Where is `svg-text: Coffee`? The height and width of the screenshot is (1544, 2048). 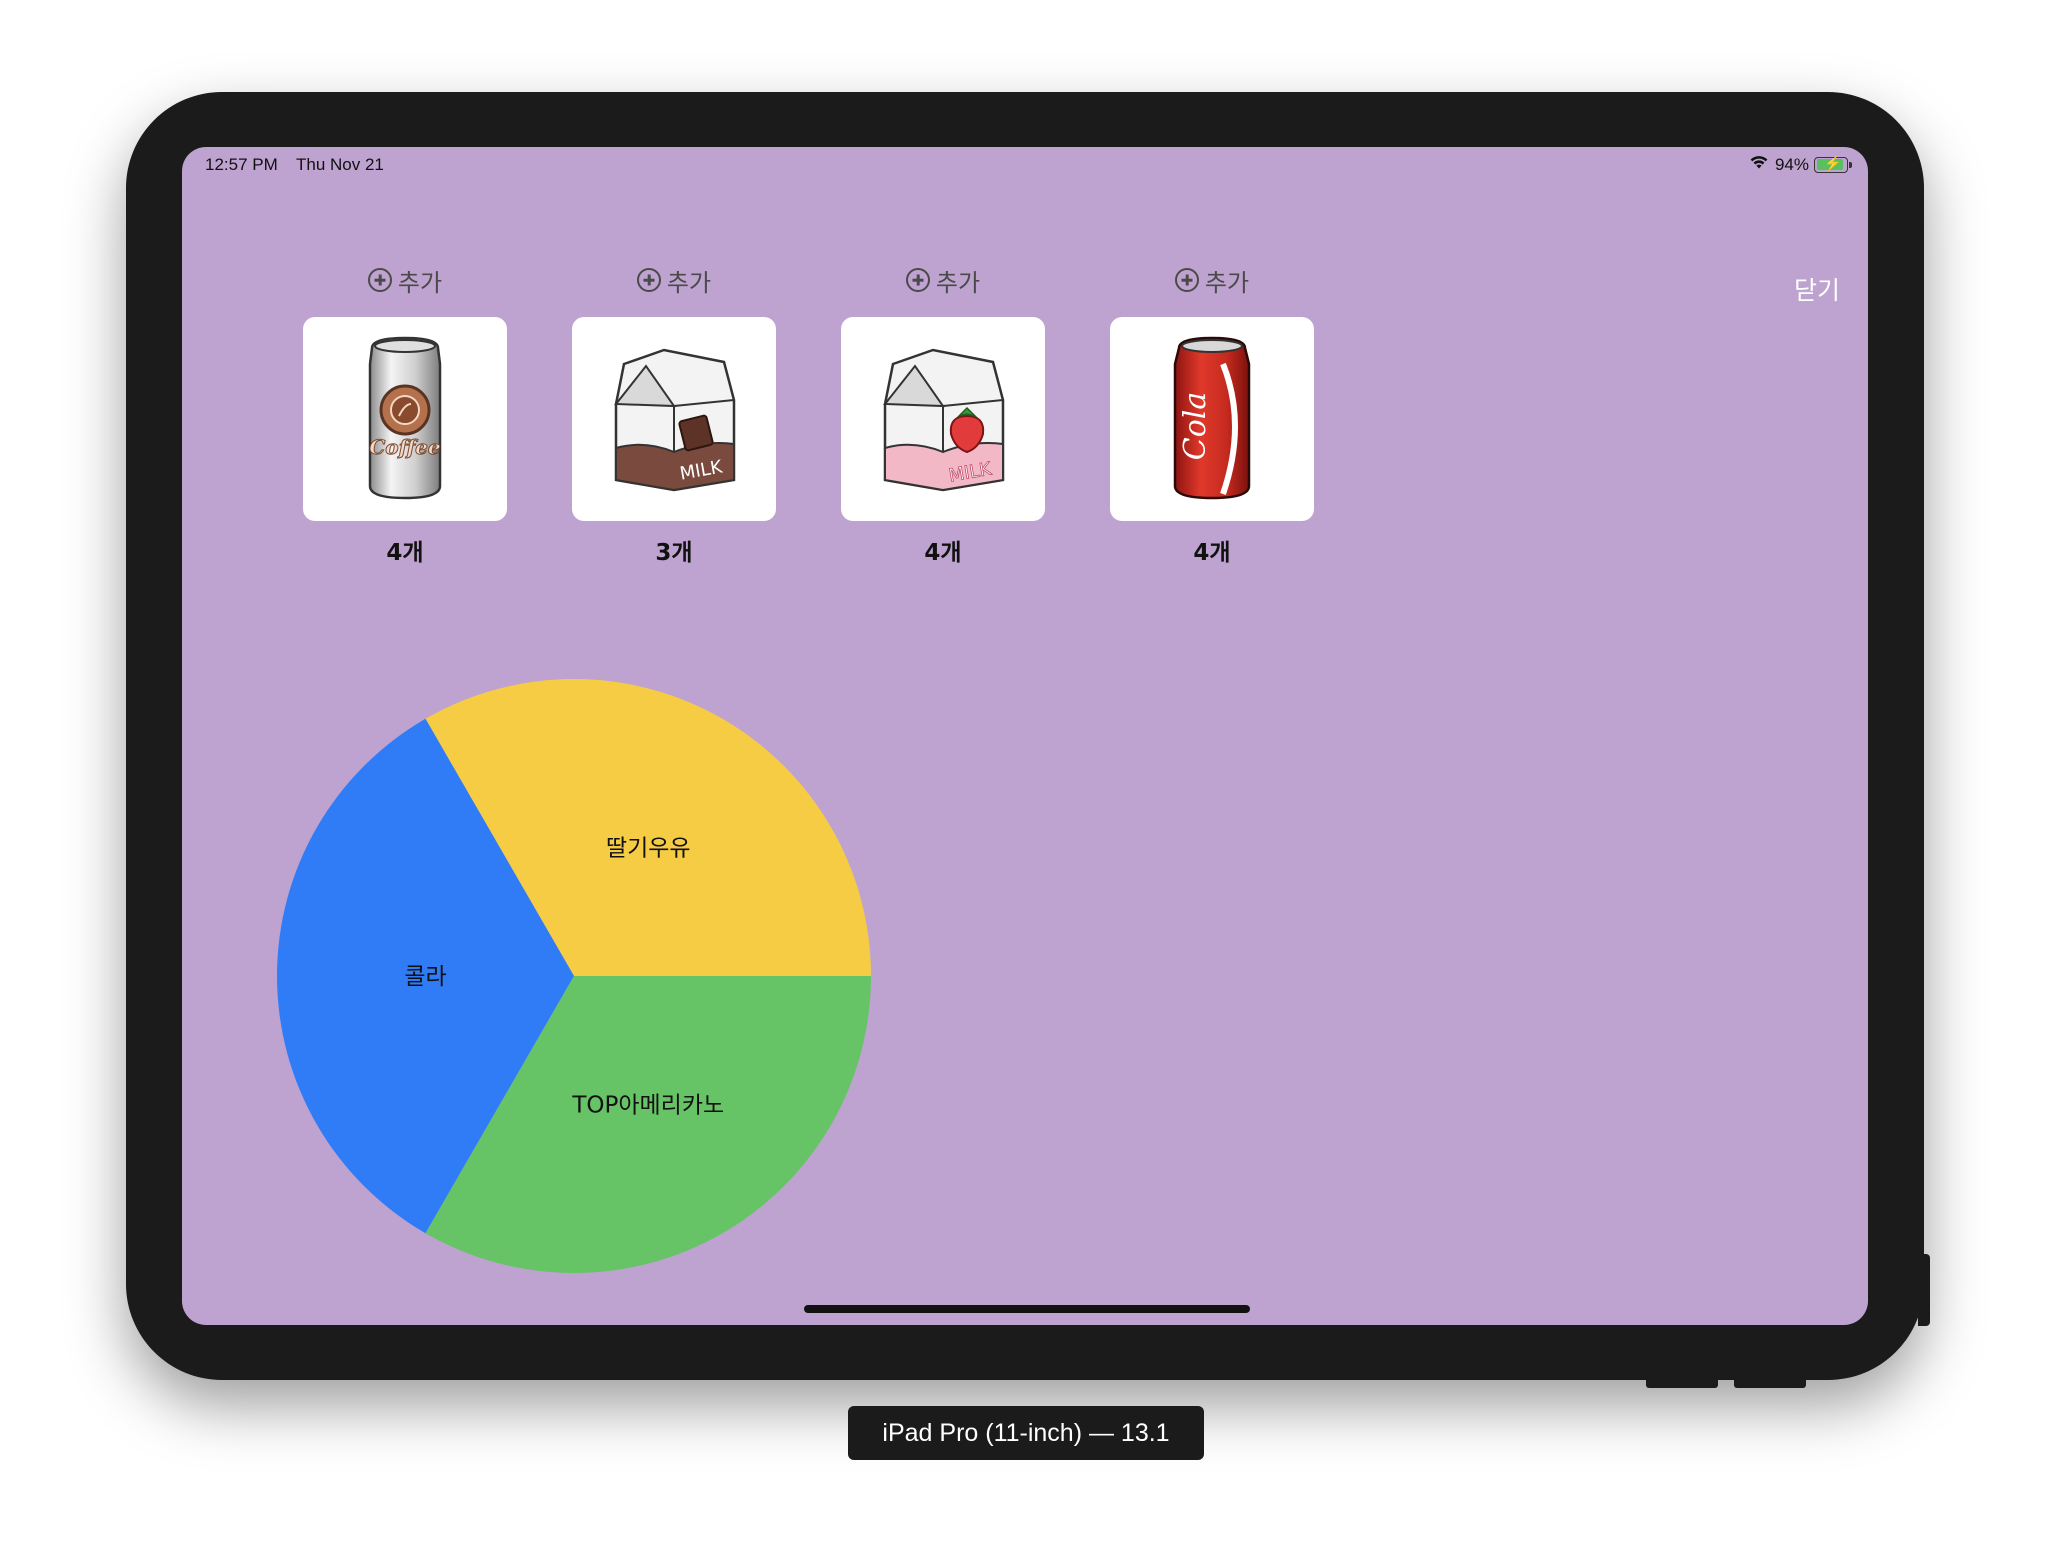
svg-text: Coffee is located at coordinates (404, 447).